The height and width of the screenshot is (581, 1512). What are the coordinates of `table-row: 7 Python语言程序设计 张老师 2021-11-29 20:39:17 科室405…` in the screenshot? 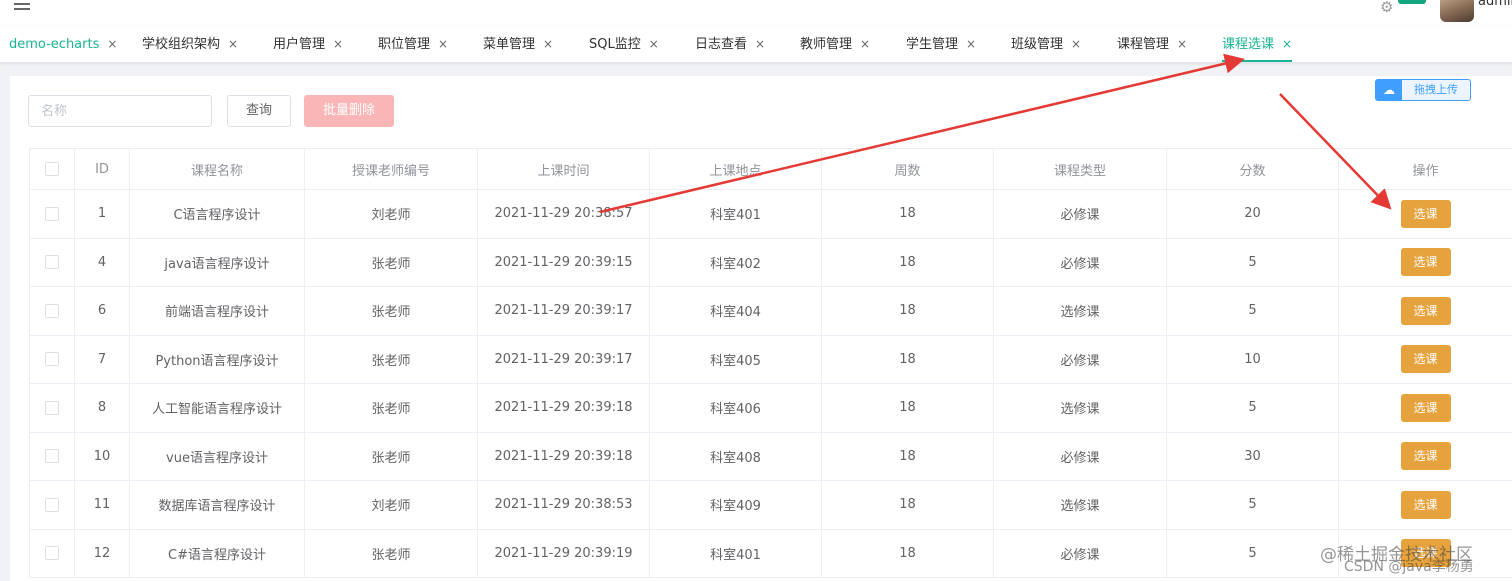 It's located at (770, 359).